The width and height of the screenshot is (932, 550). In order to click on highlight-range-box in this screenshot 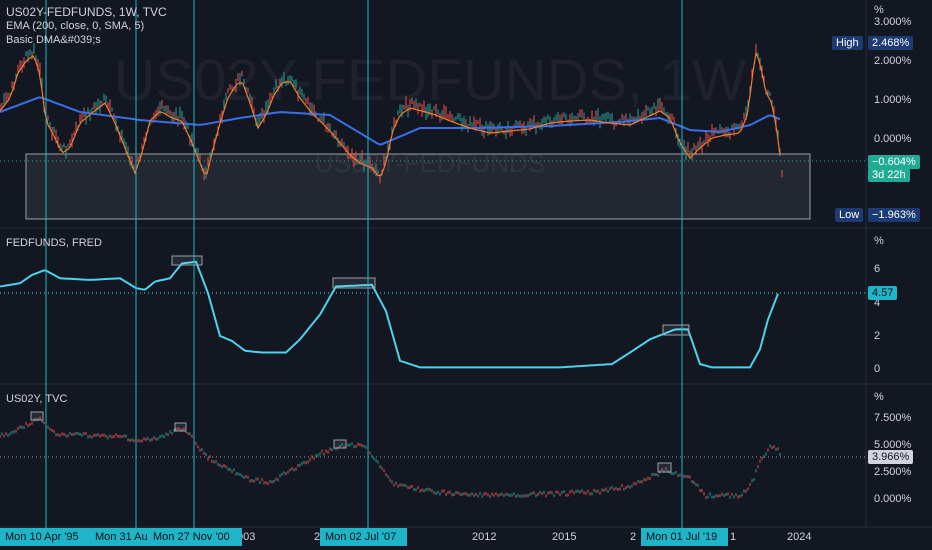, I will do `click(418, 186)`.